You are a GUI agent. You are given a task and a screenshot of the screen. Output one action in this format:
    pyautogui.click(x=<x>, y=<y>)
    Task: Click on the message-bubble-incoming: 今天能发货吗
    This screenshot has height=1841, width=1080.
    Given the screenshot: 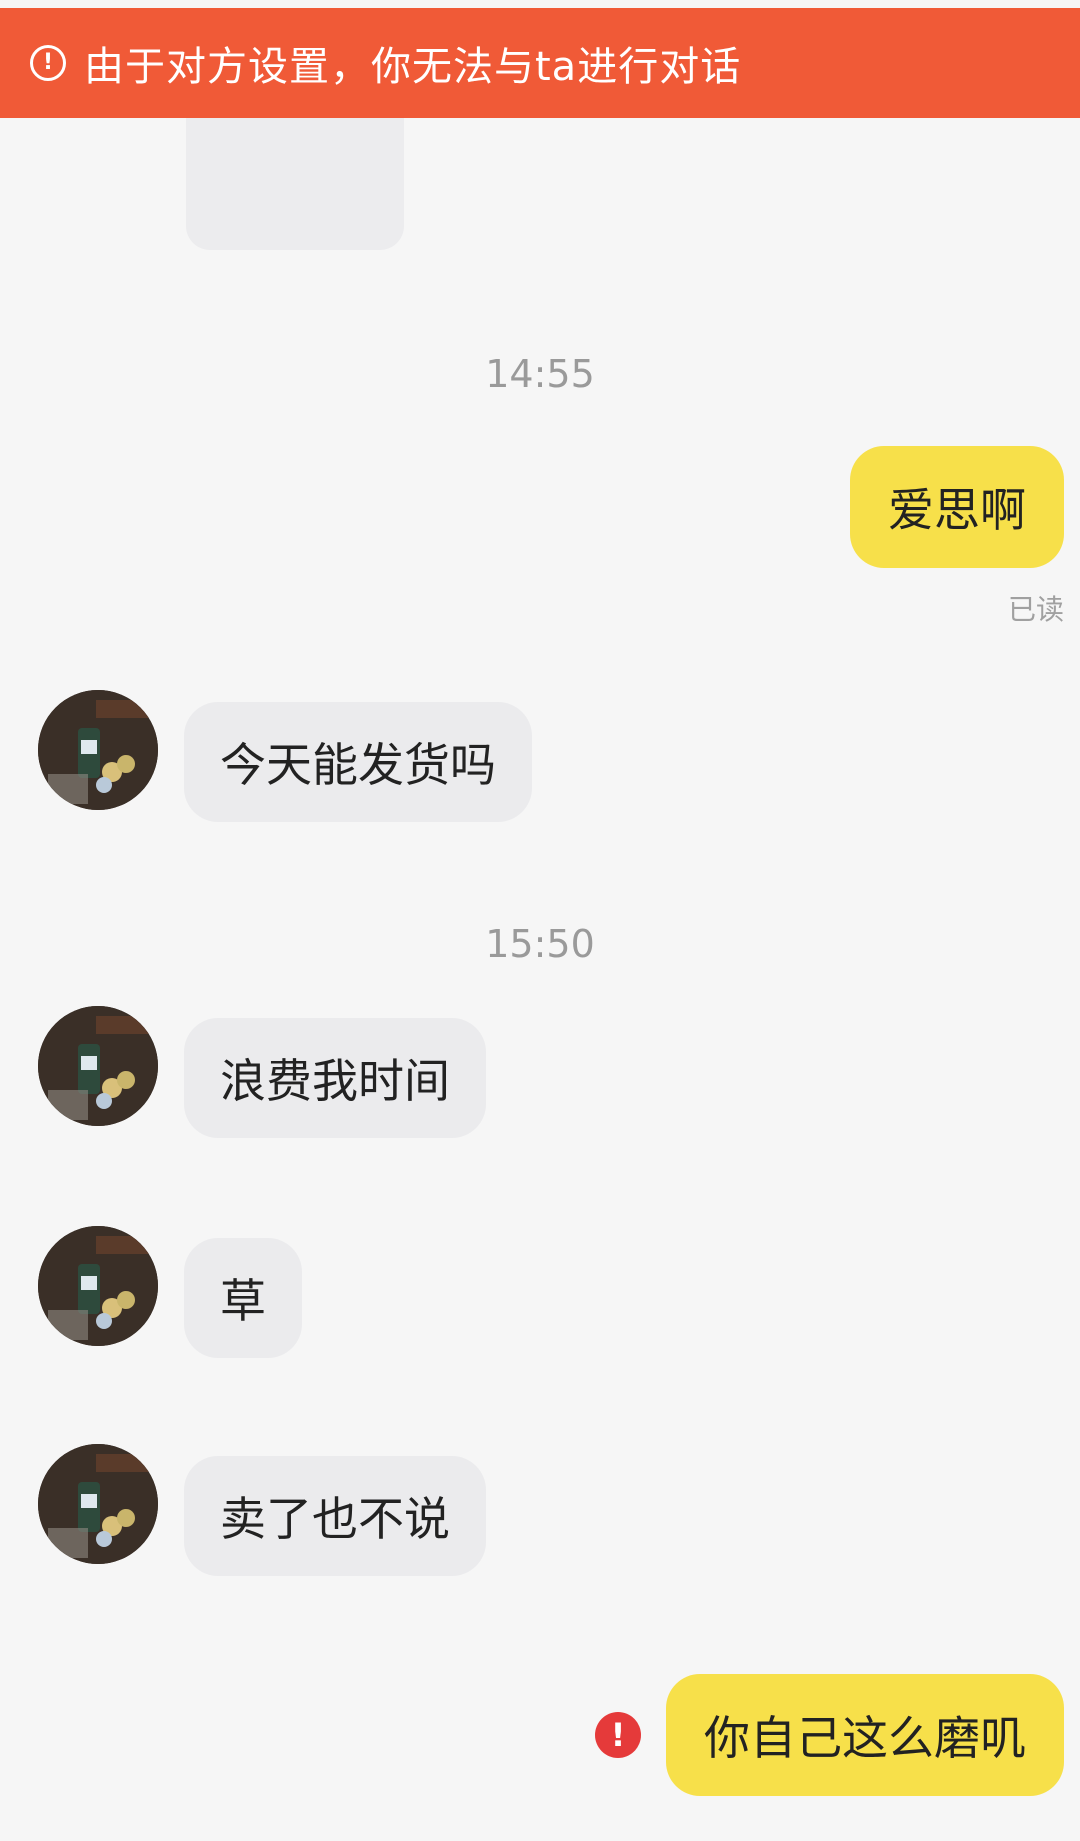 What is the action you would take?
    pyautogui.click(x=358, y=762)
    